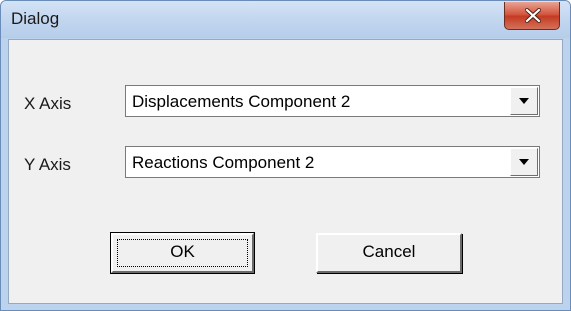 The width and height of the screenshot is (571, 311). I want to click on y-axis-dropdown-button, so click(524, 162).